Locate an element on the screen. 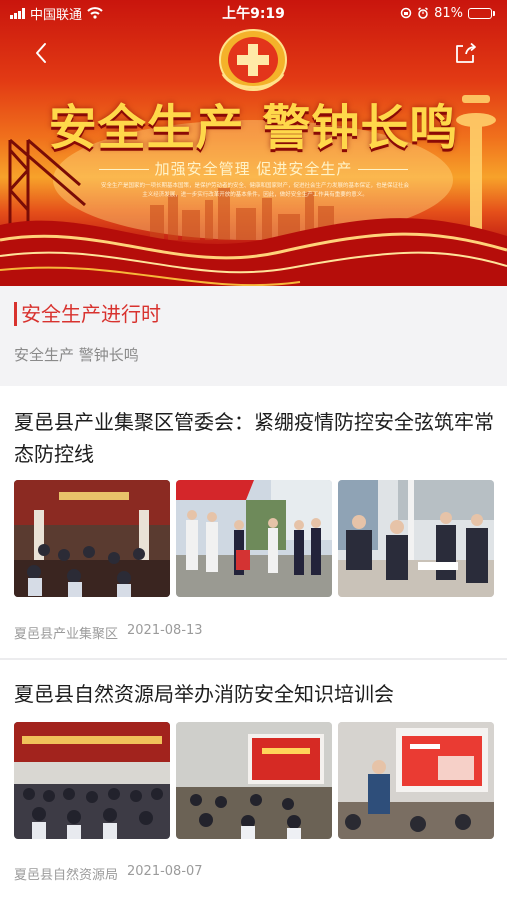 This screenshot has height=900, width=507. article-meta: 夏邑县自然资源局 2021-08-07 is located at coordinates (108, 873).